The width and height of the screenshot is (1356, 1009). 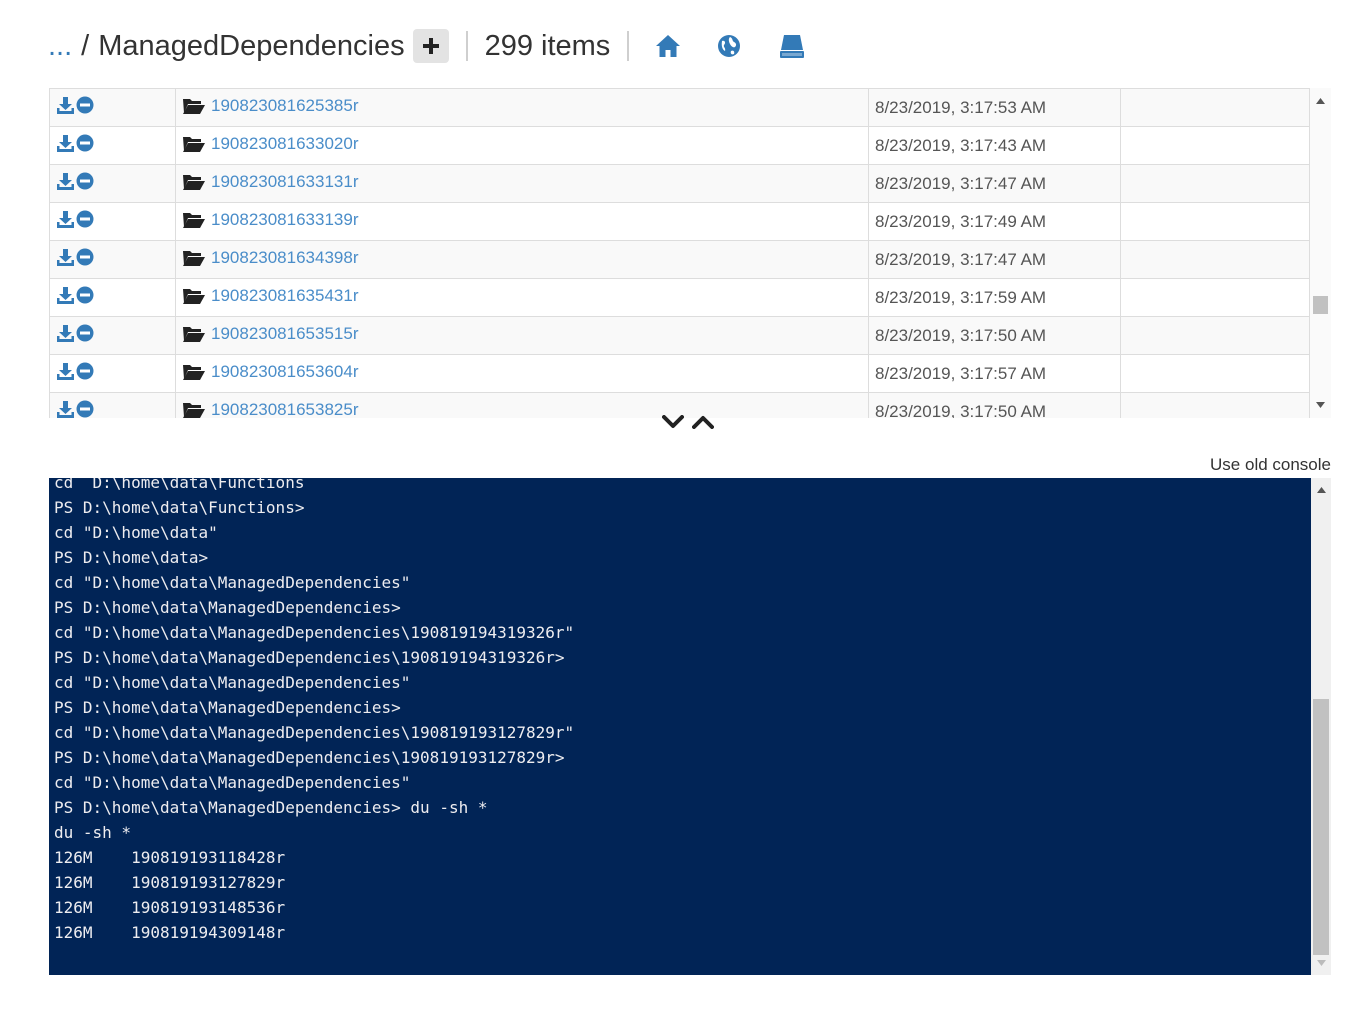 What do you see at coordinates (1320, 253) in the screenshot?
I see `file-list-scrollbar` at bounding box center [1320, 253].